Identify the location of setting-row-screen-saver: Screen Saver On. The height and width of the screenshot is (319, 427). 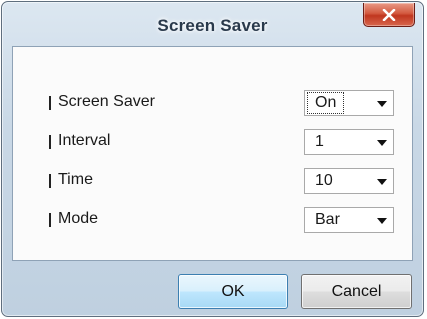
(212, 103).